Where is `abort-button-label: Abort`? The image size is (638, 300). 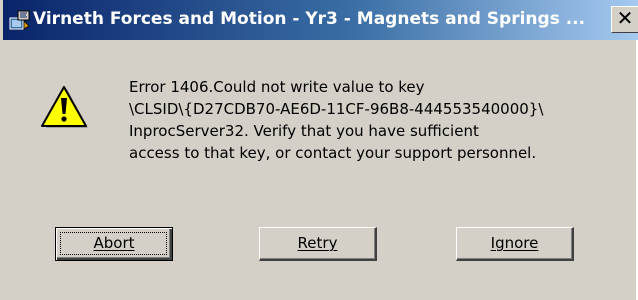 abort-button-label: Abort is located at coordinates (114, 243).